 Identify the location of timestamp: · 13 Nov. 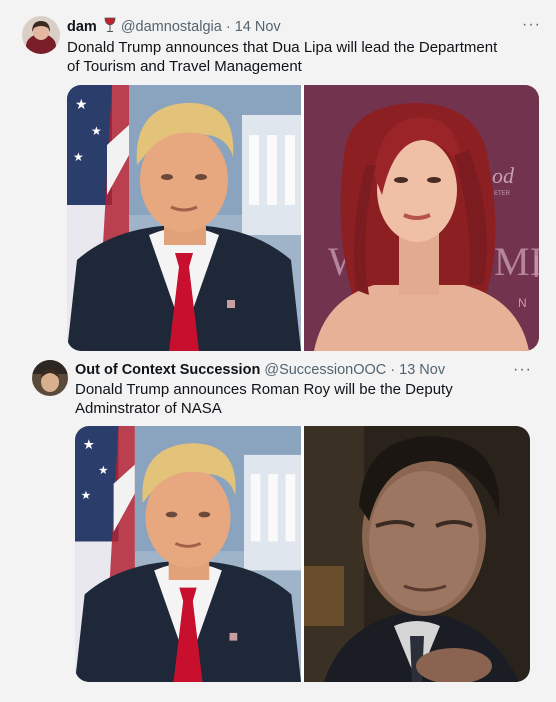
(417, 370).